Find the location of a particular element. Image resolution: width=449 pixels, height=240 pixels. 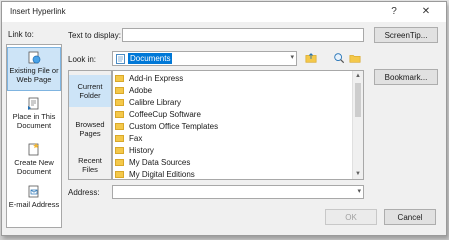

text-to-display-label: Text to display: is located at coordinates (94, 35).